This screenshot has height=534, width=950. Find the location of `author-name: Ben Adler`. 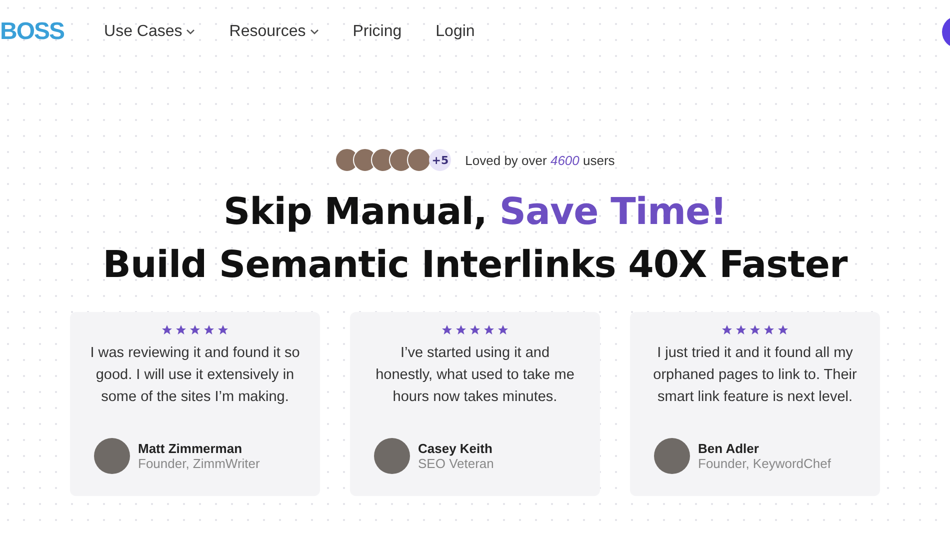

author-name: Ben Adler is located at coordinates (729, 448).